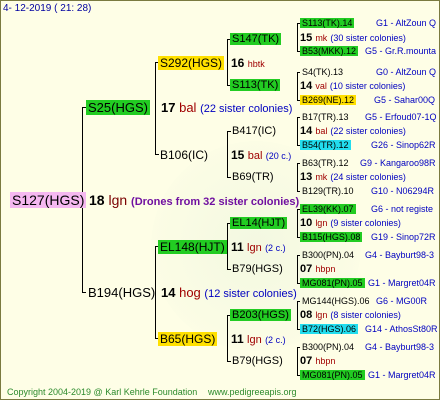 Image resolution: width=440 pixels, height=400 pixels. Describe the element at coordinates (246, 109) in the screenshot. I see `sire-note: (22 sister colonies)` at that location.